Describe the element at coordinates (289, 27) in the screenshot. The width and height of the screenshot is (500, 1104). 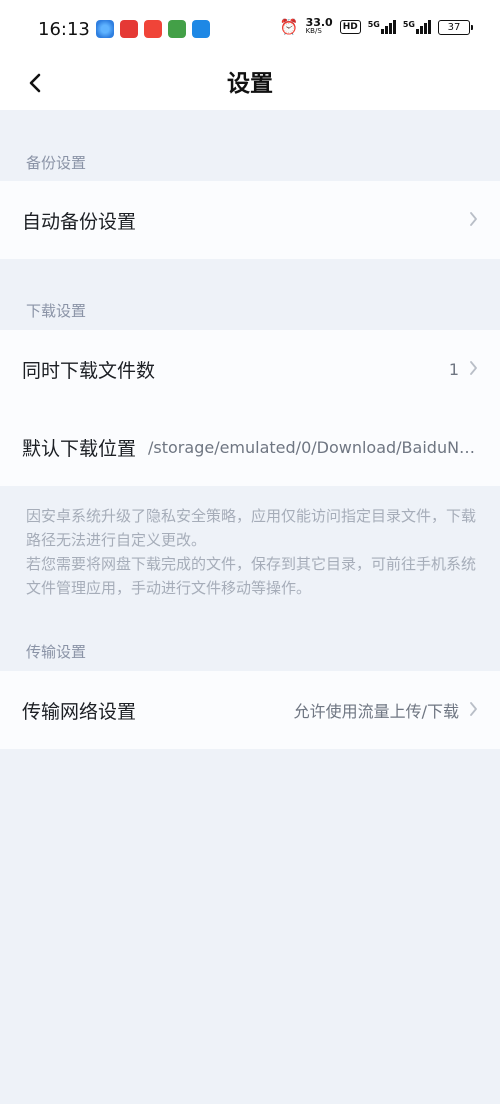
I see `alarm-icon: ⏰` at that location.